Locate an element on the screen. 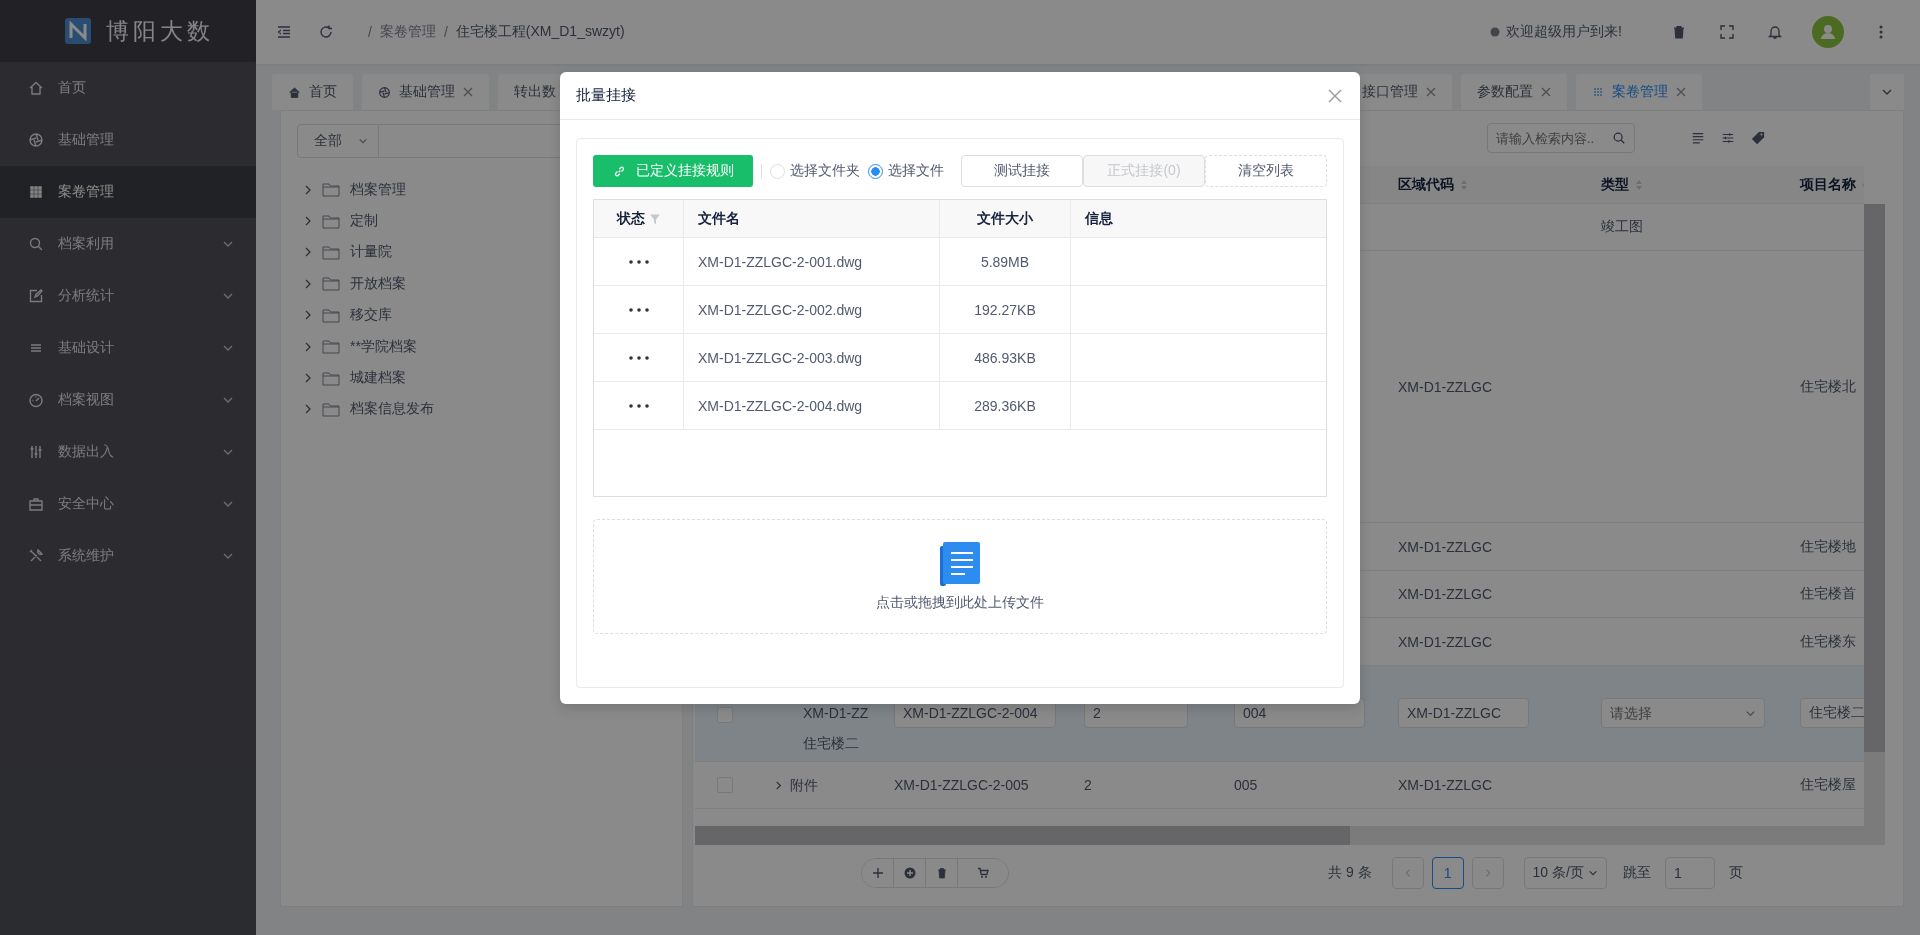 This screenshot has width=1920, height=935. upload-dropzone: 点击或拖拽到此处上传文件 is located at coordinates (960, 576).